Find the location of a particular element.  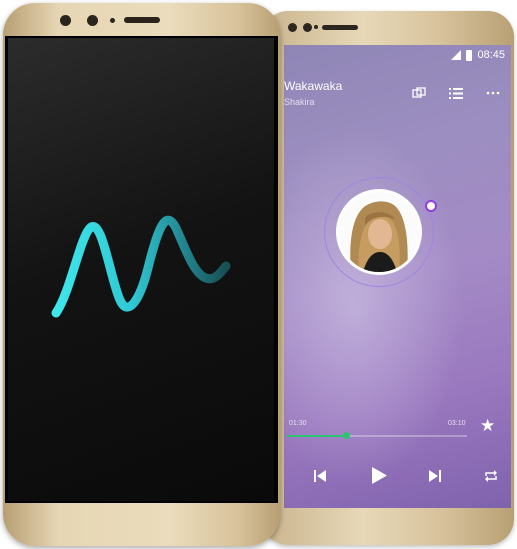

battery-icon is located at coordinates (469, 55).